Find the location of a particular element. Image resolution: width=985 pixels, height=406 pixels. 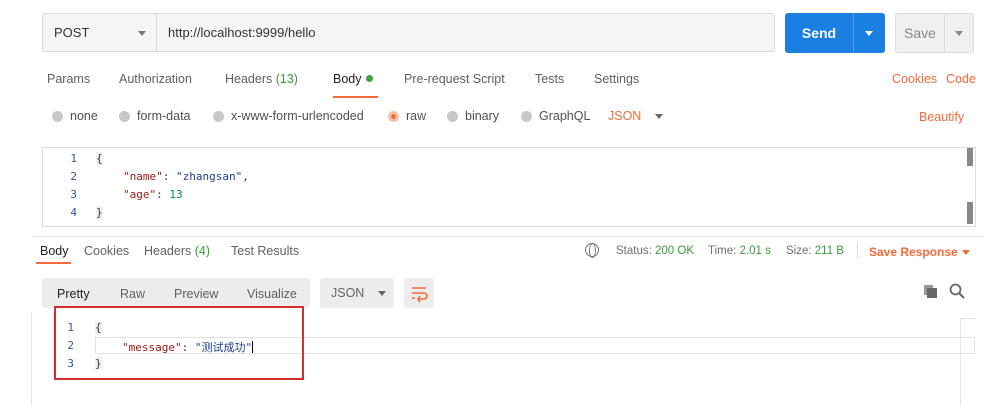

status-divider is located at coordinates (857, 251).